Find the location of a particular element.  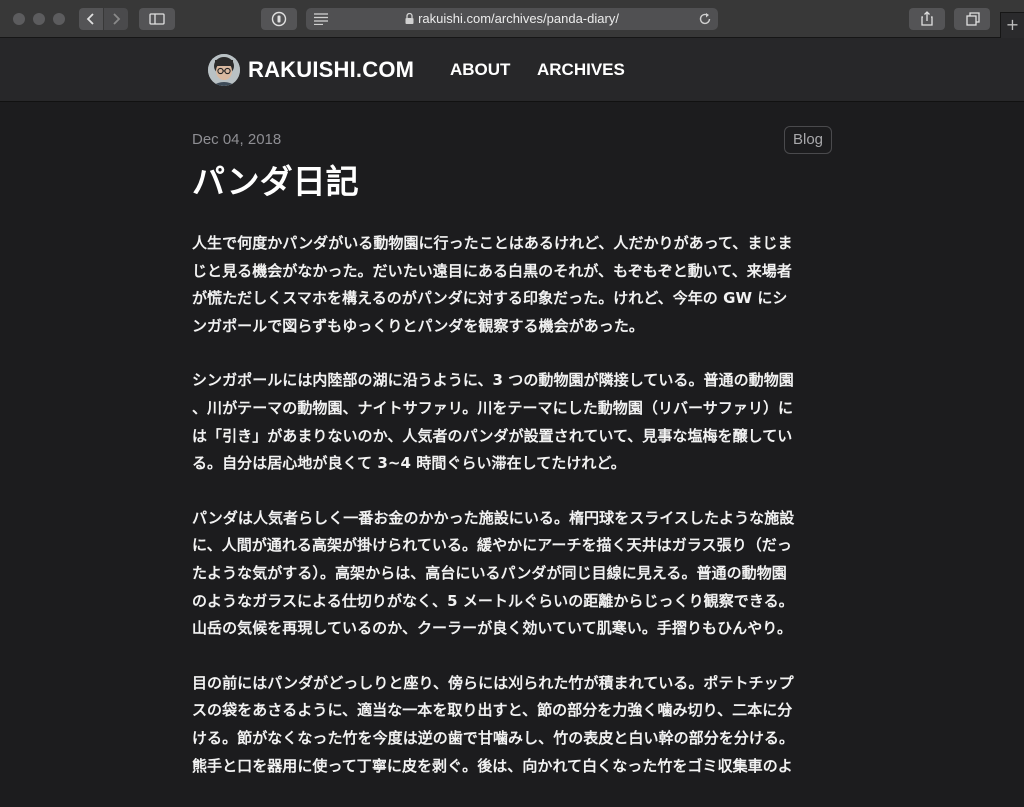

minimize-window-button is located at coordinates (39, 19).